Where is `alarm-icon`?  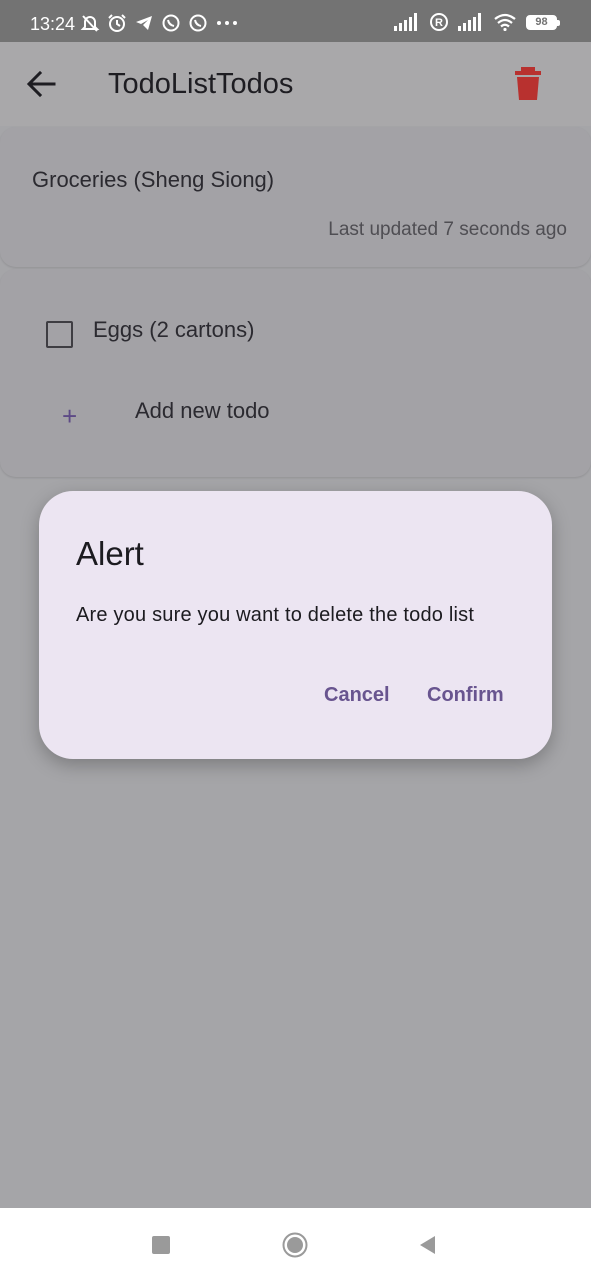
alarm-icon is located at coordinates (117, 23).